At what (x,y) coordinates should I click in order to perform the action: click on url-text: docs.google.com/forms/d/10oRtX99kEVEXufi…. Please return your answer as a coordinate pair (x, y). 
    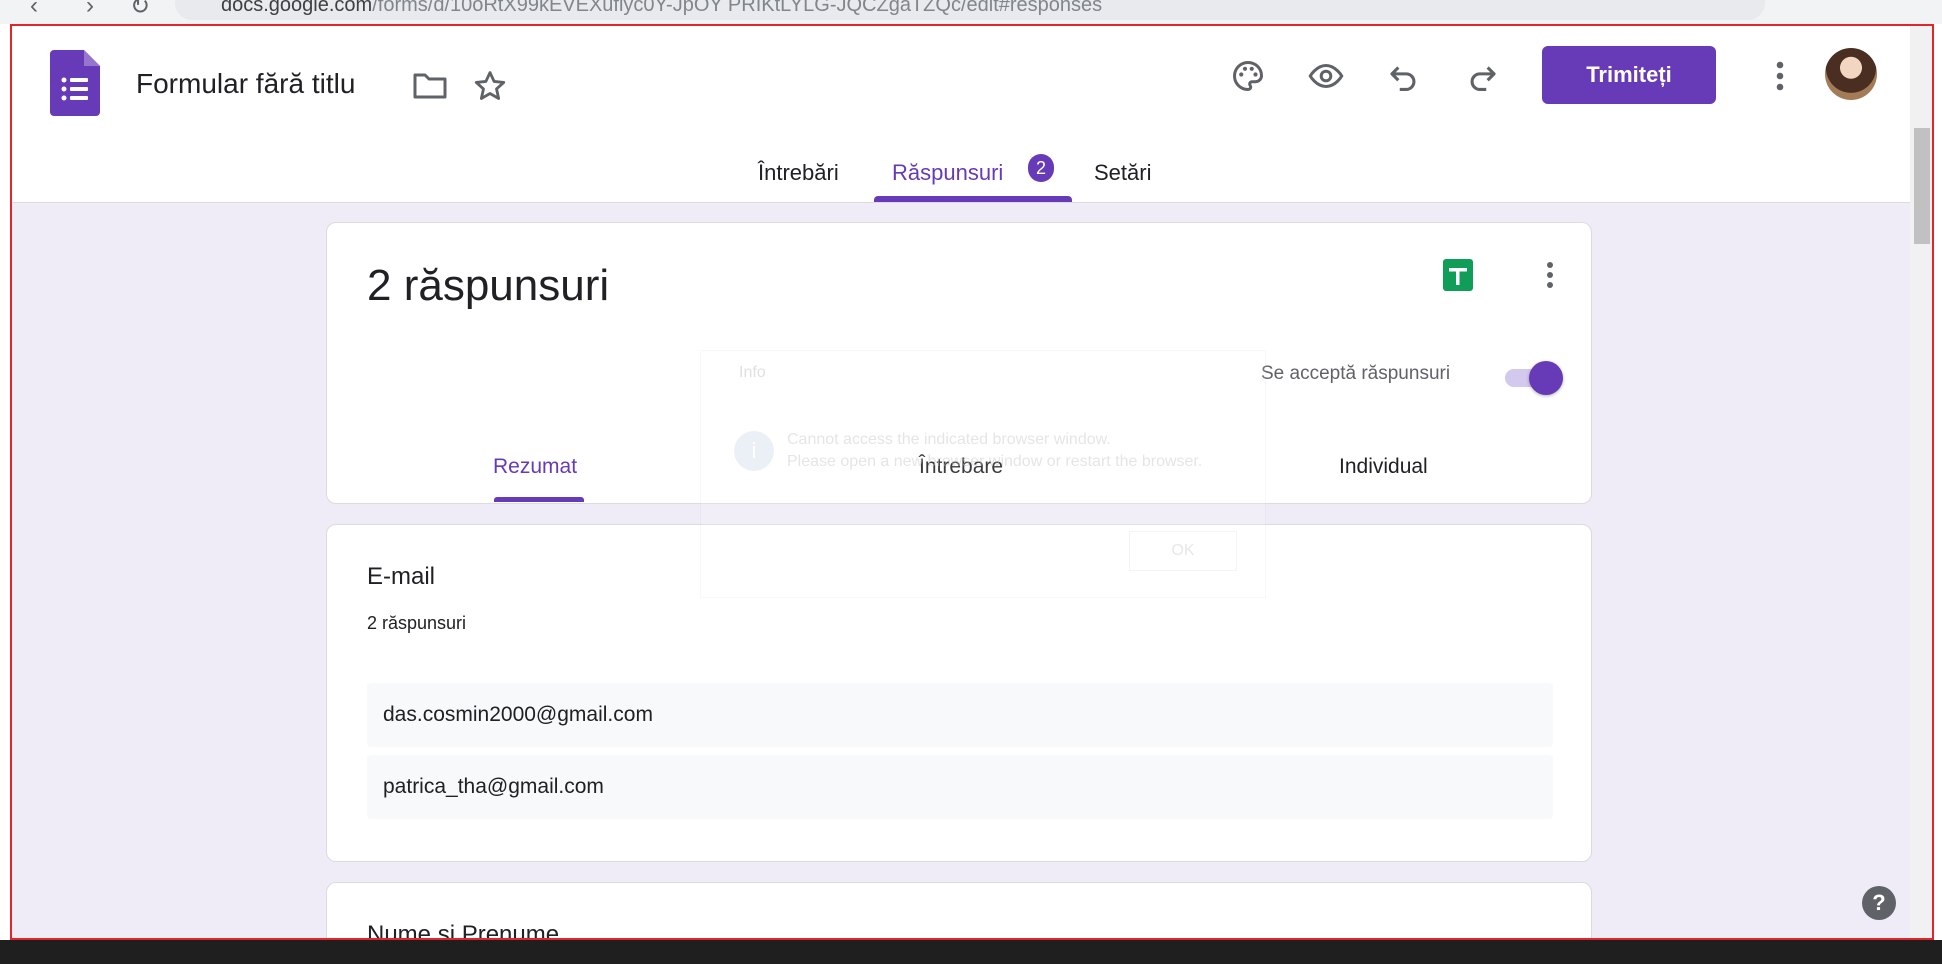
    Looking at the image, I should click on (661, 8).